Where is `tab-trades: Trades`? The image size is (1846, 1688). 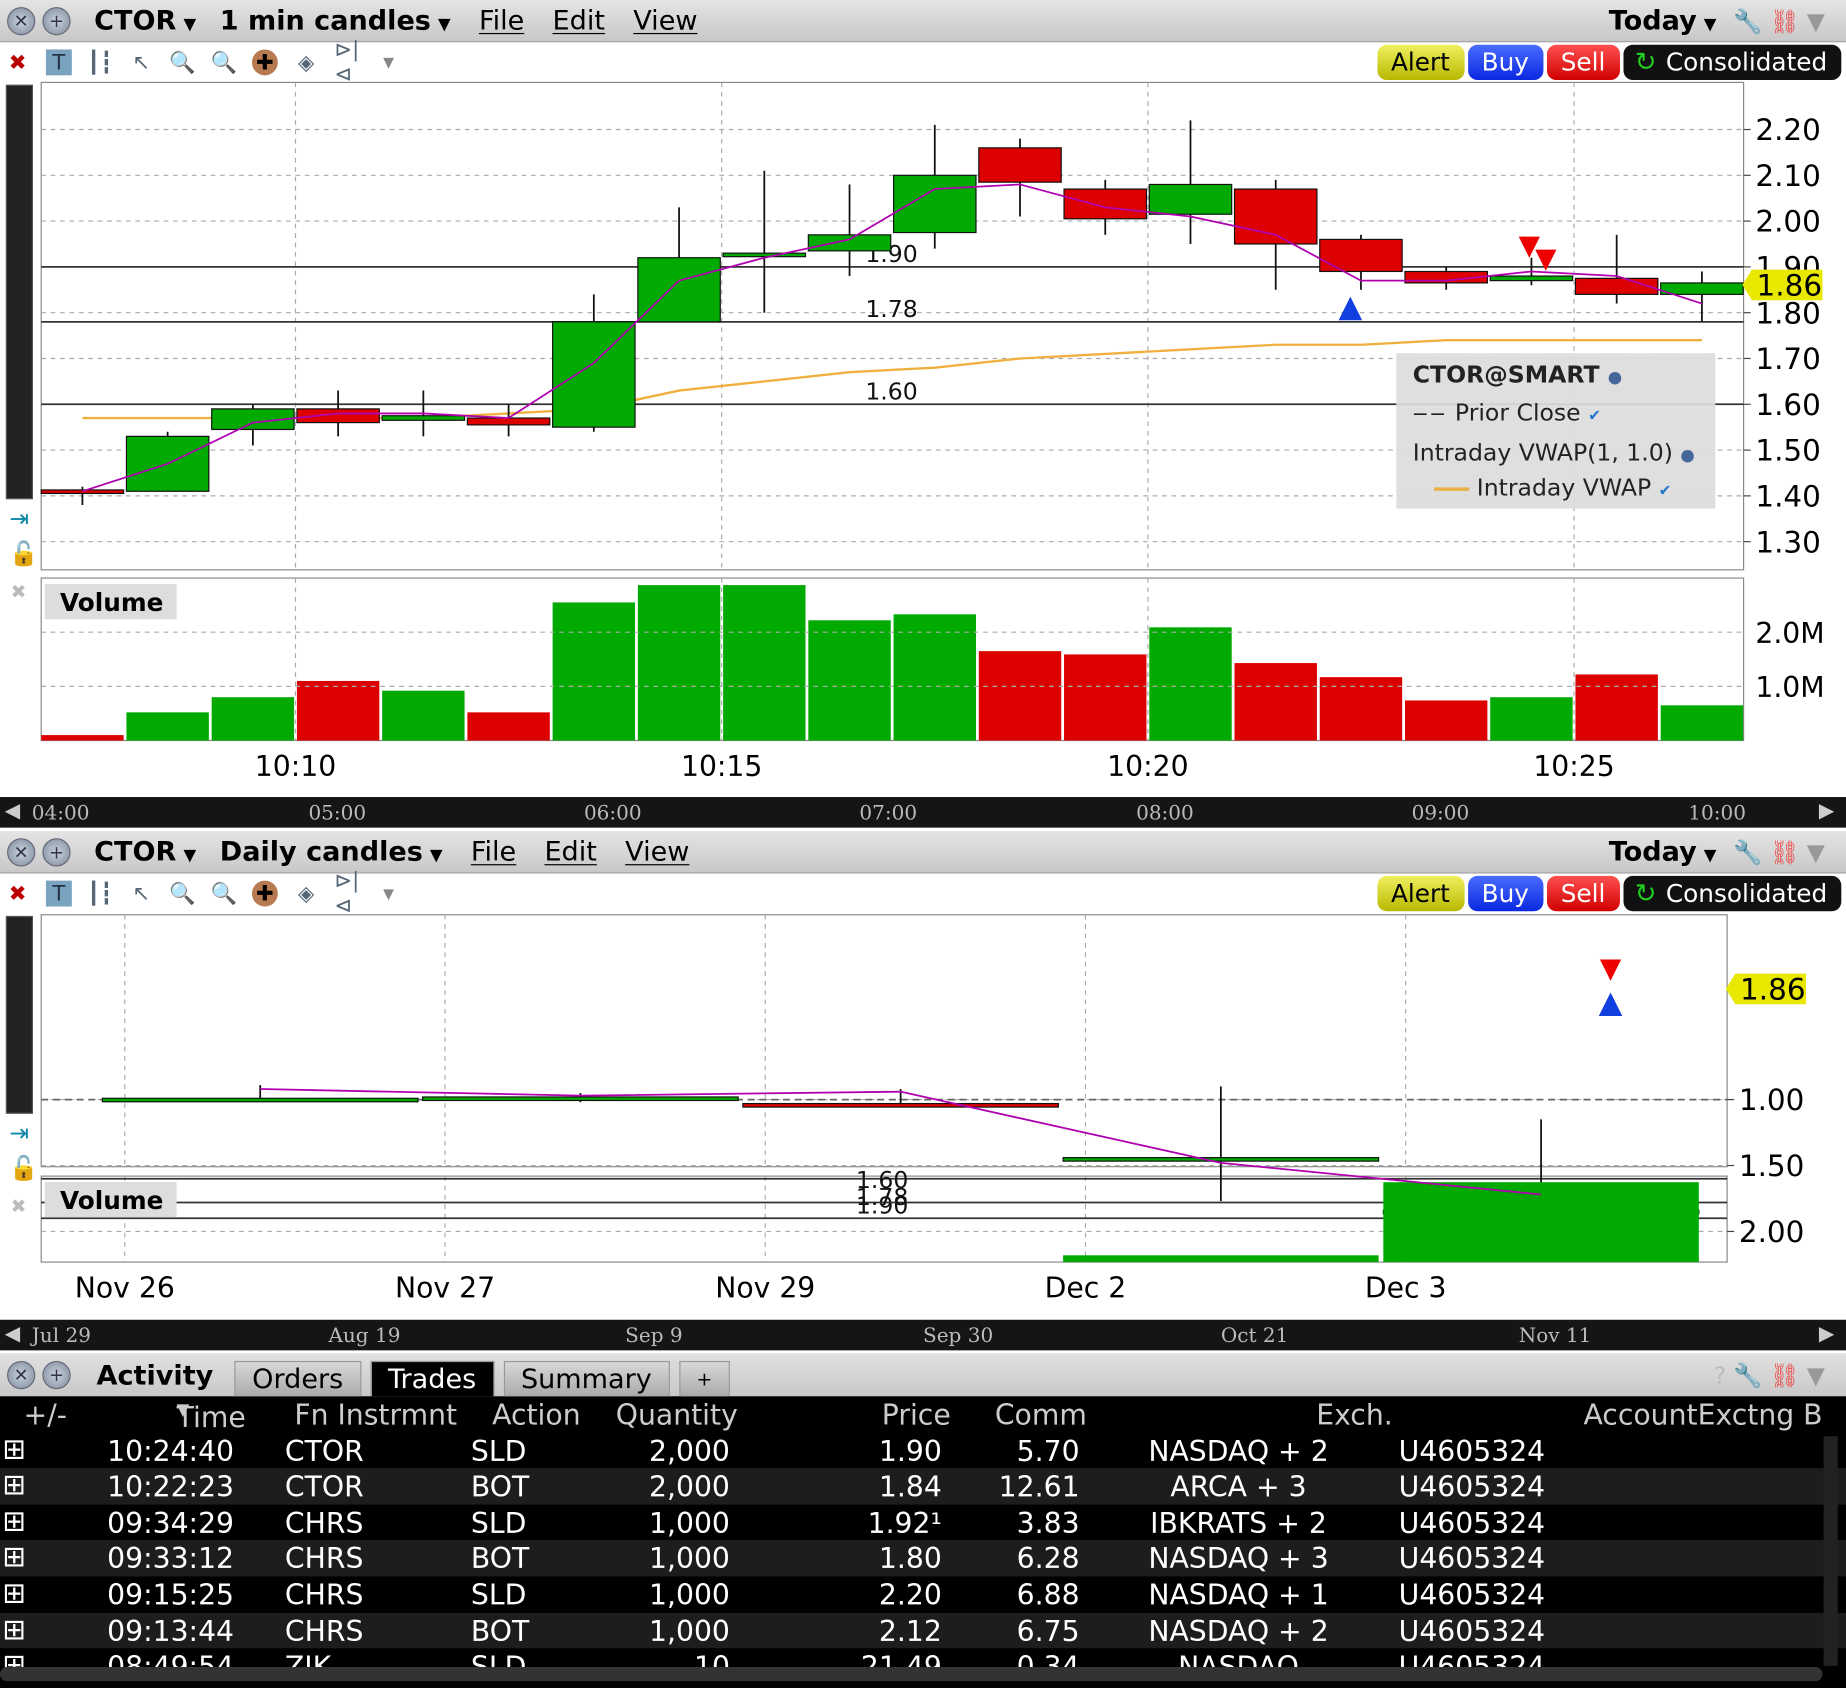
tab-trades: Trades is located at coordinates (432, 1378).